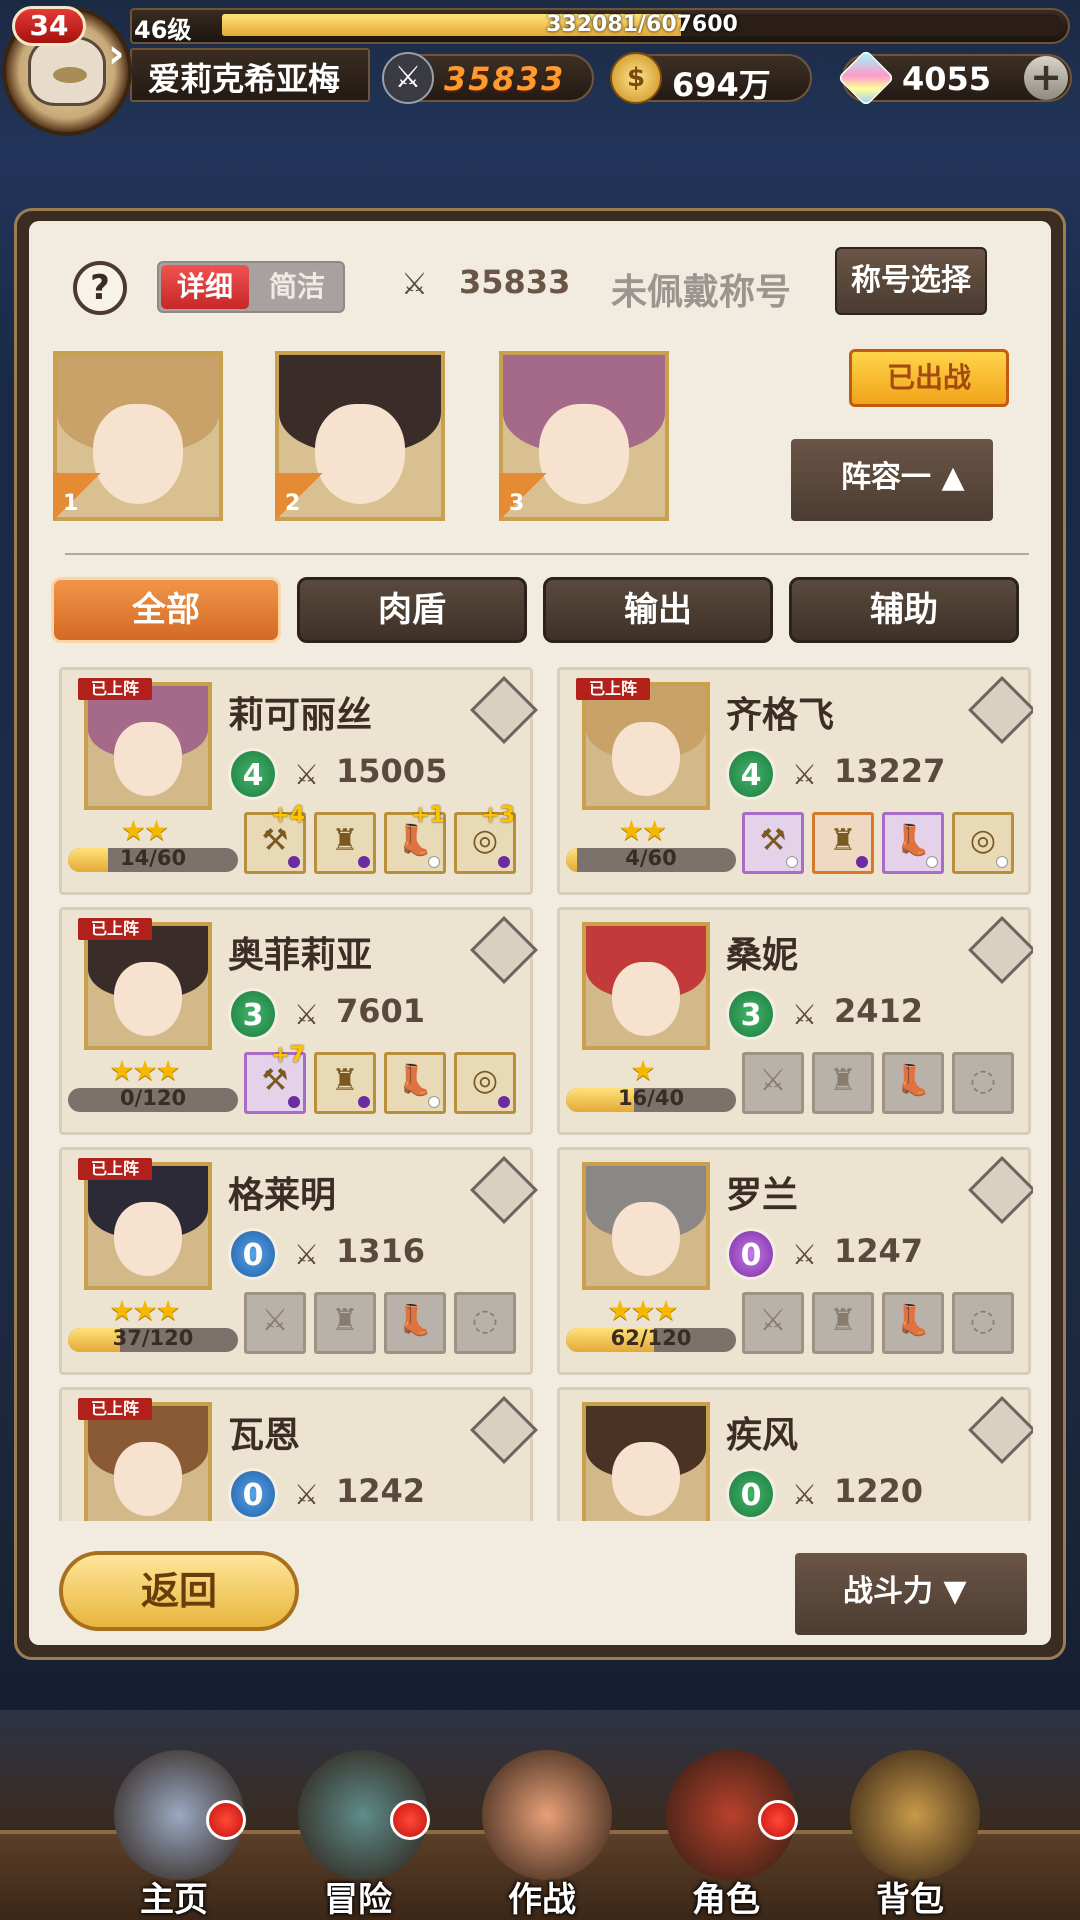  Describe the element at coordinates (701, 292) in the screenshot. I see `title-status-text: 未佩戴称号` at that location.